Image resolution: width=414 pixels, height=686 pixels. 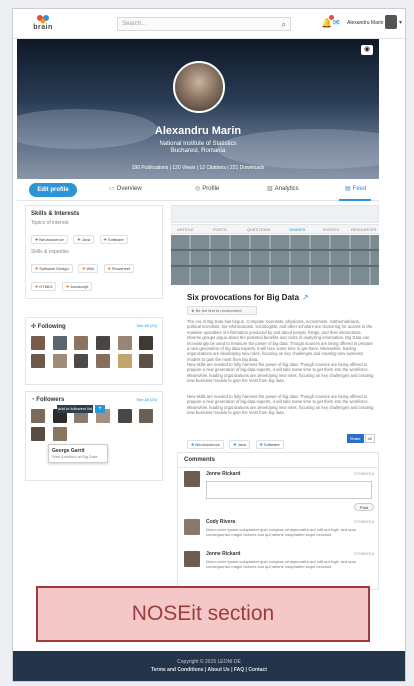 I want to click on expertise-chip: ✚Javascript, so click(x=77, y=286).